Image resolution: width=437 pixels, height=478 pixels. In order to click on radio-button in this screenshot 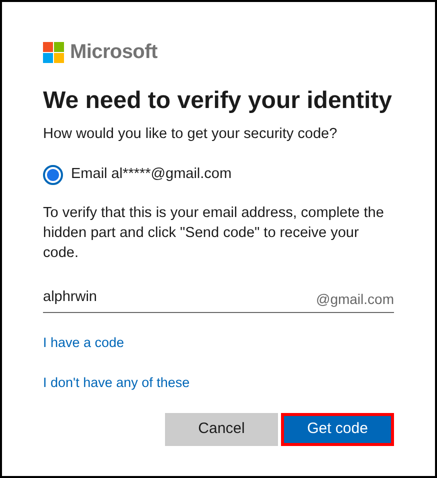, I will do `click(53, 174)`.